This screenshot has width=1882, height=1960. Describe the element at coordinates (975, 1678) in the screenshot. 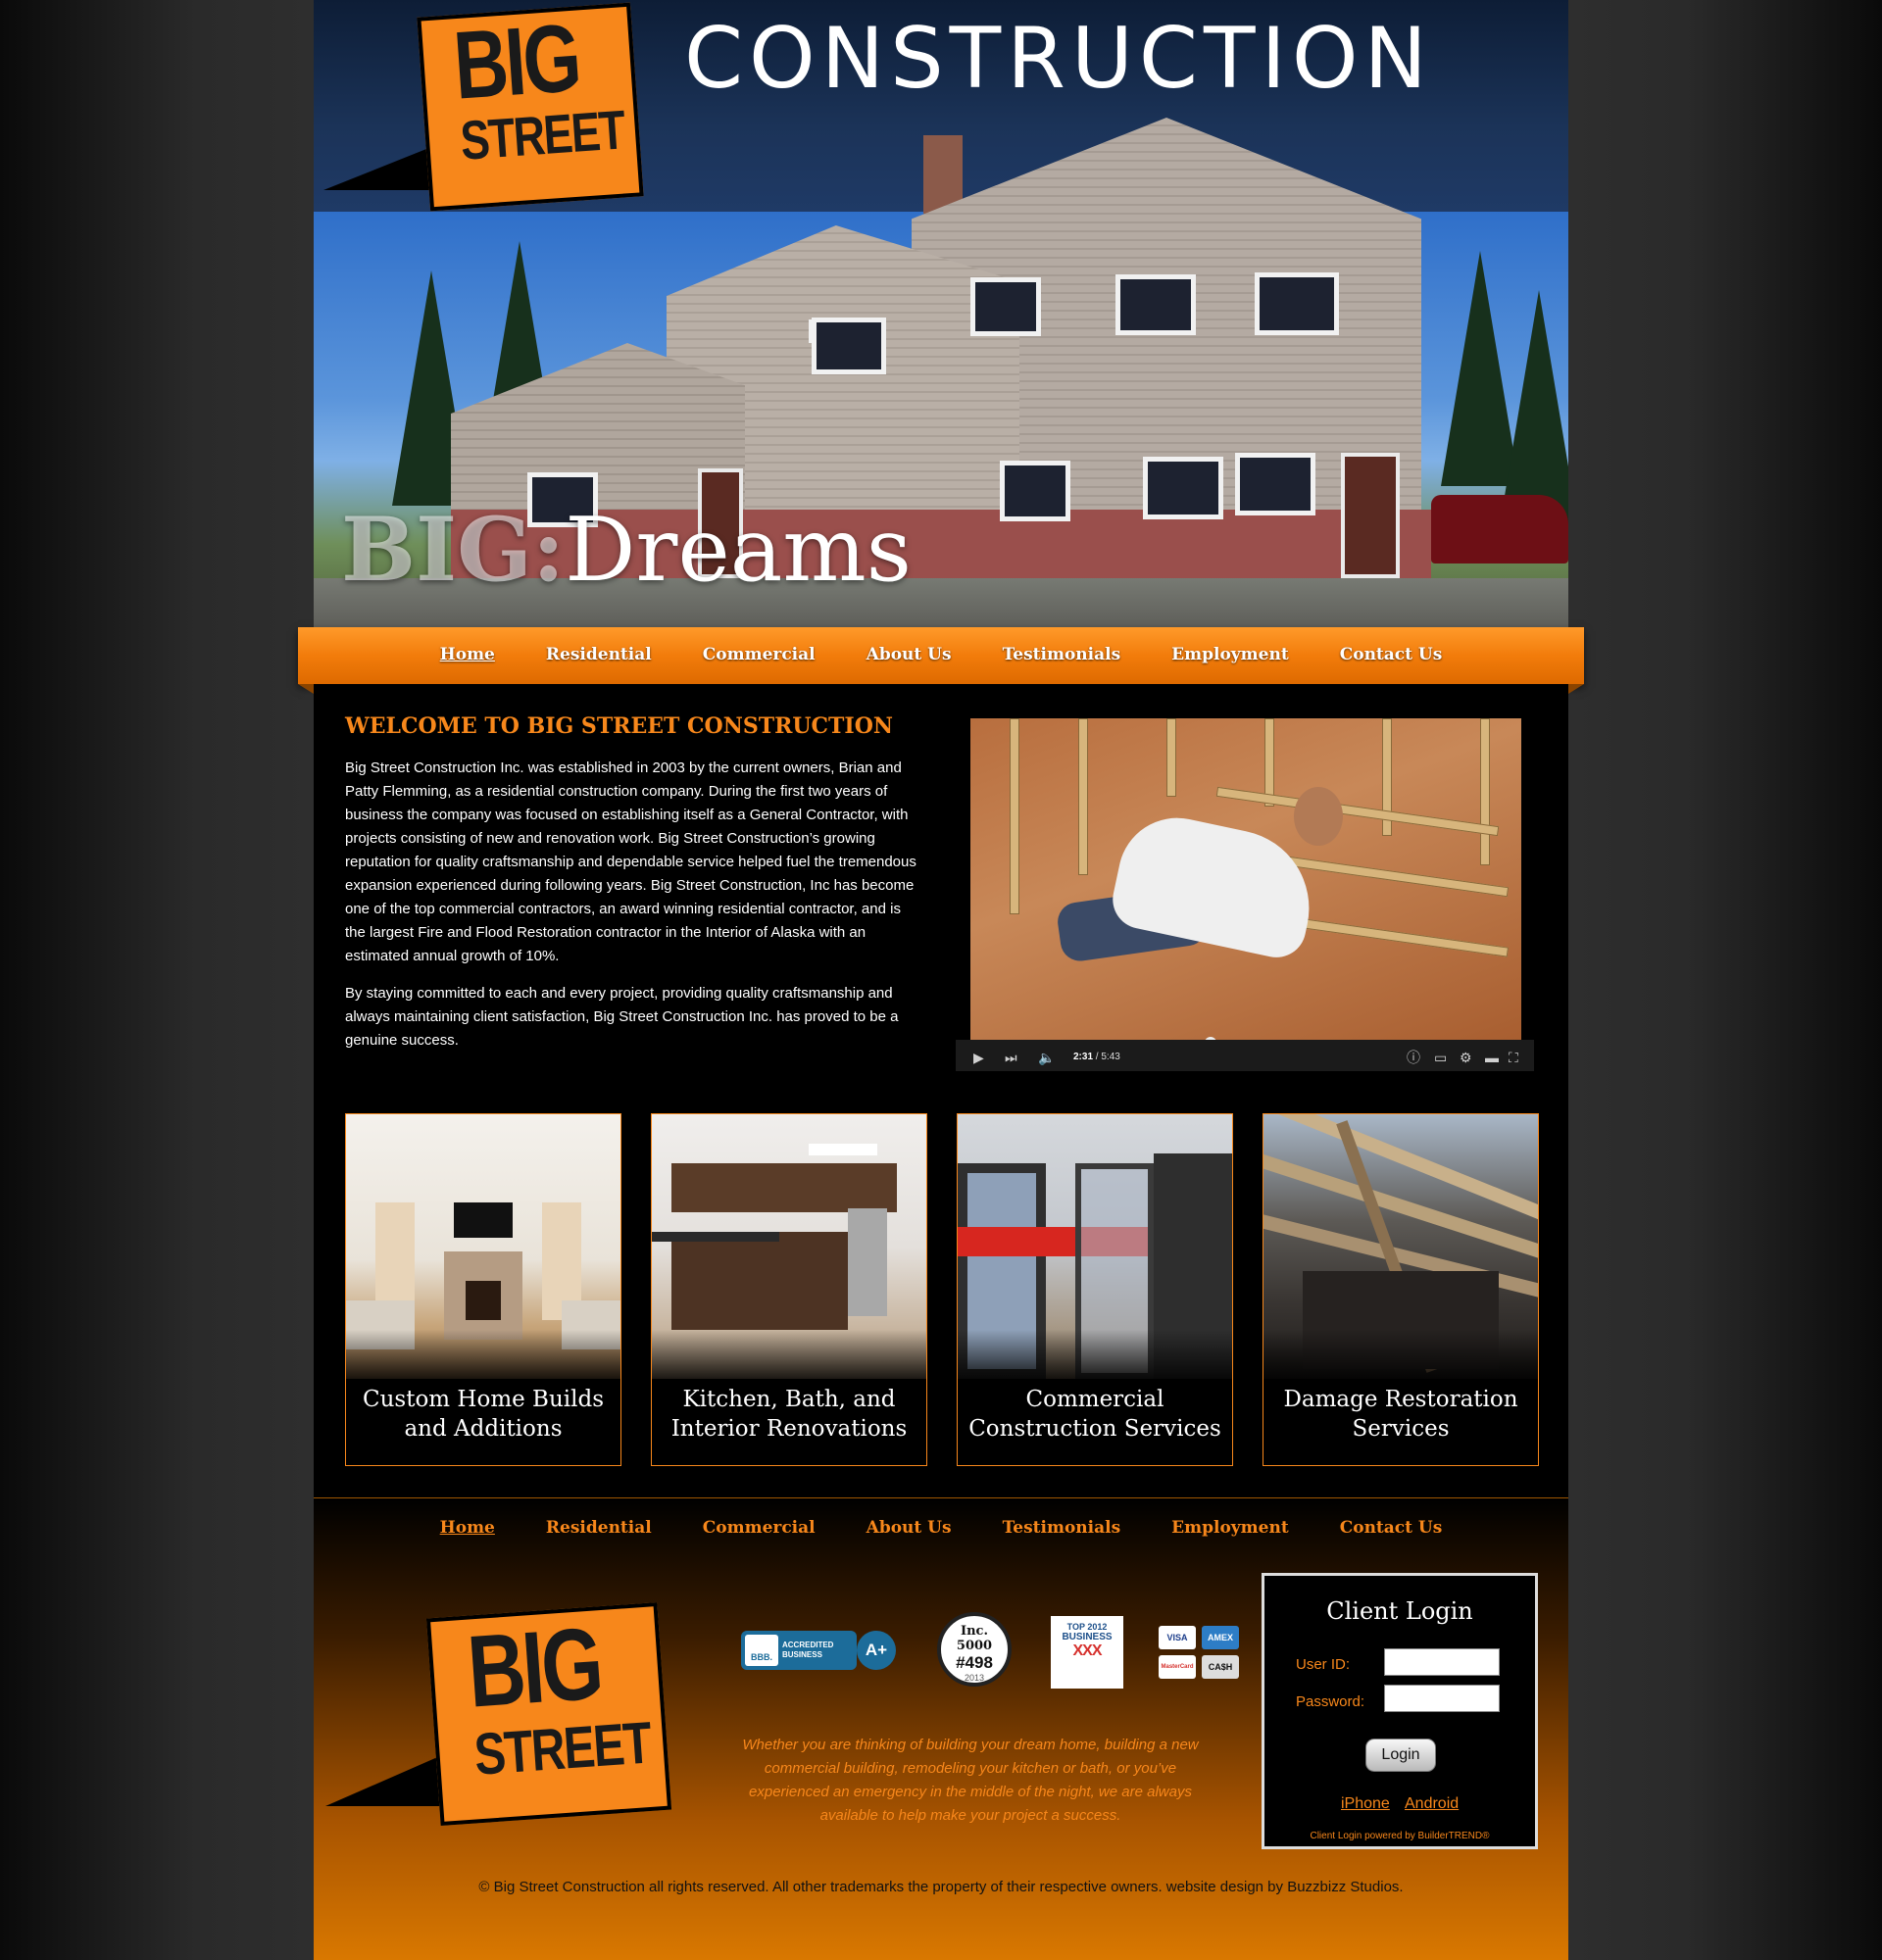

I see `inc-year: 2013` at that location.